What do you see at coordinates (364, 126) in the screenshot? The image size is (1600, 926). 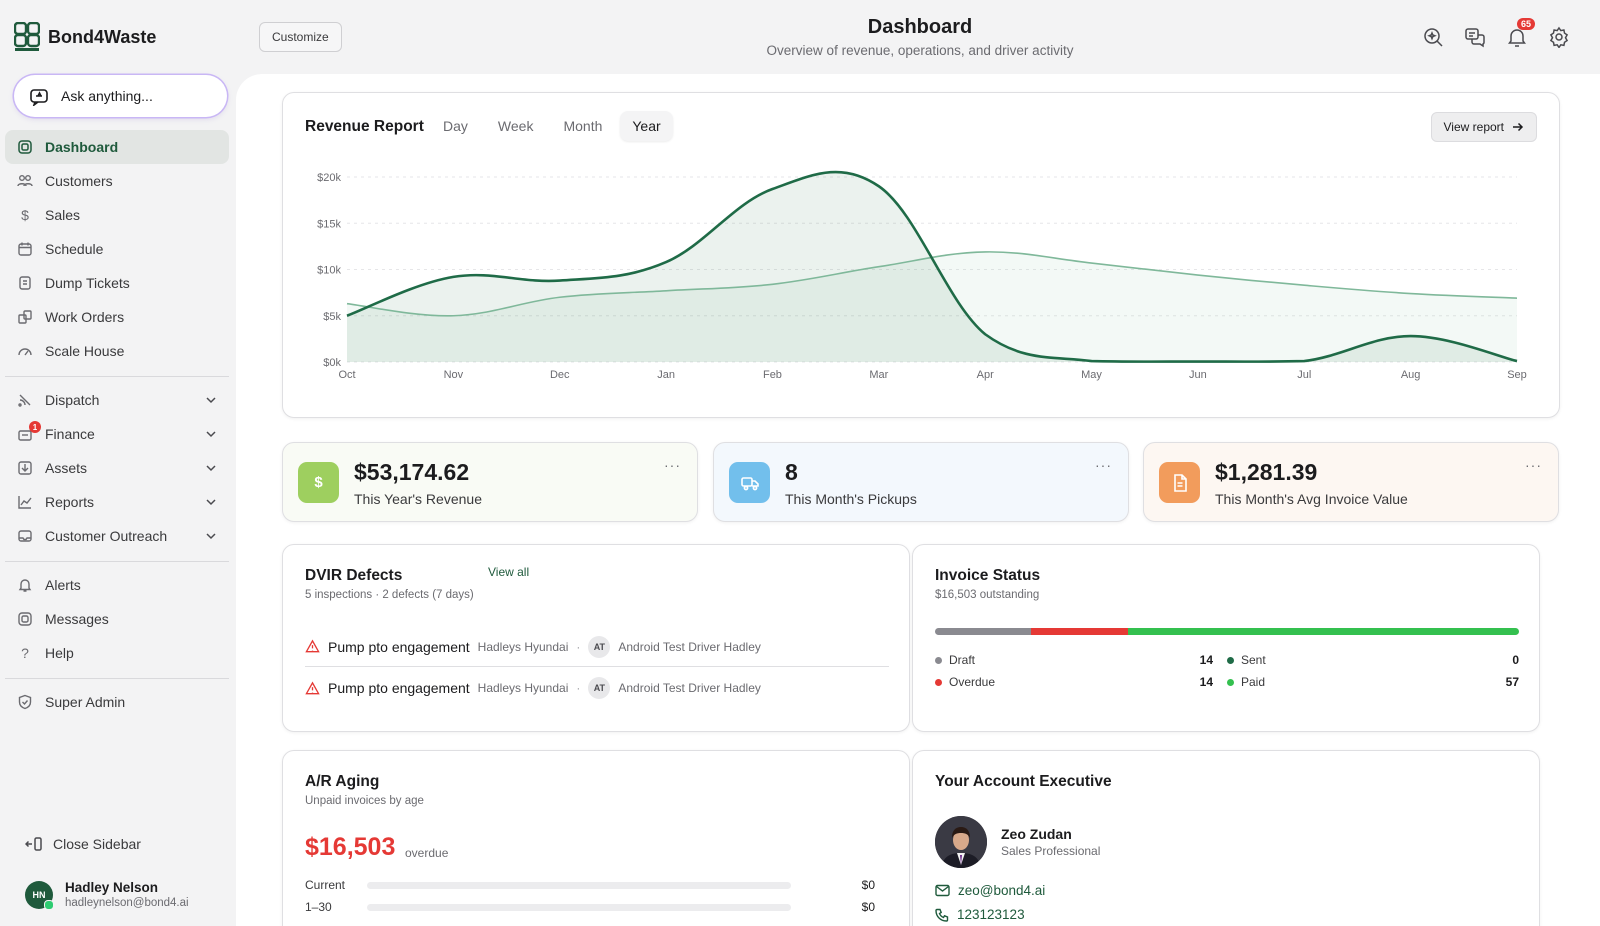 I see `revenue-report-title: Revenue Report` at bounding box center [364, 126].